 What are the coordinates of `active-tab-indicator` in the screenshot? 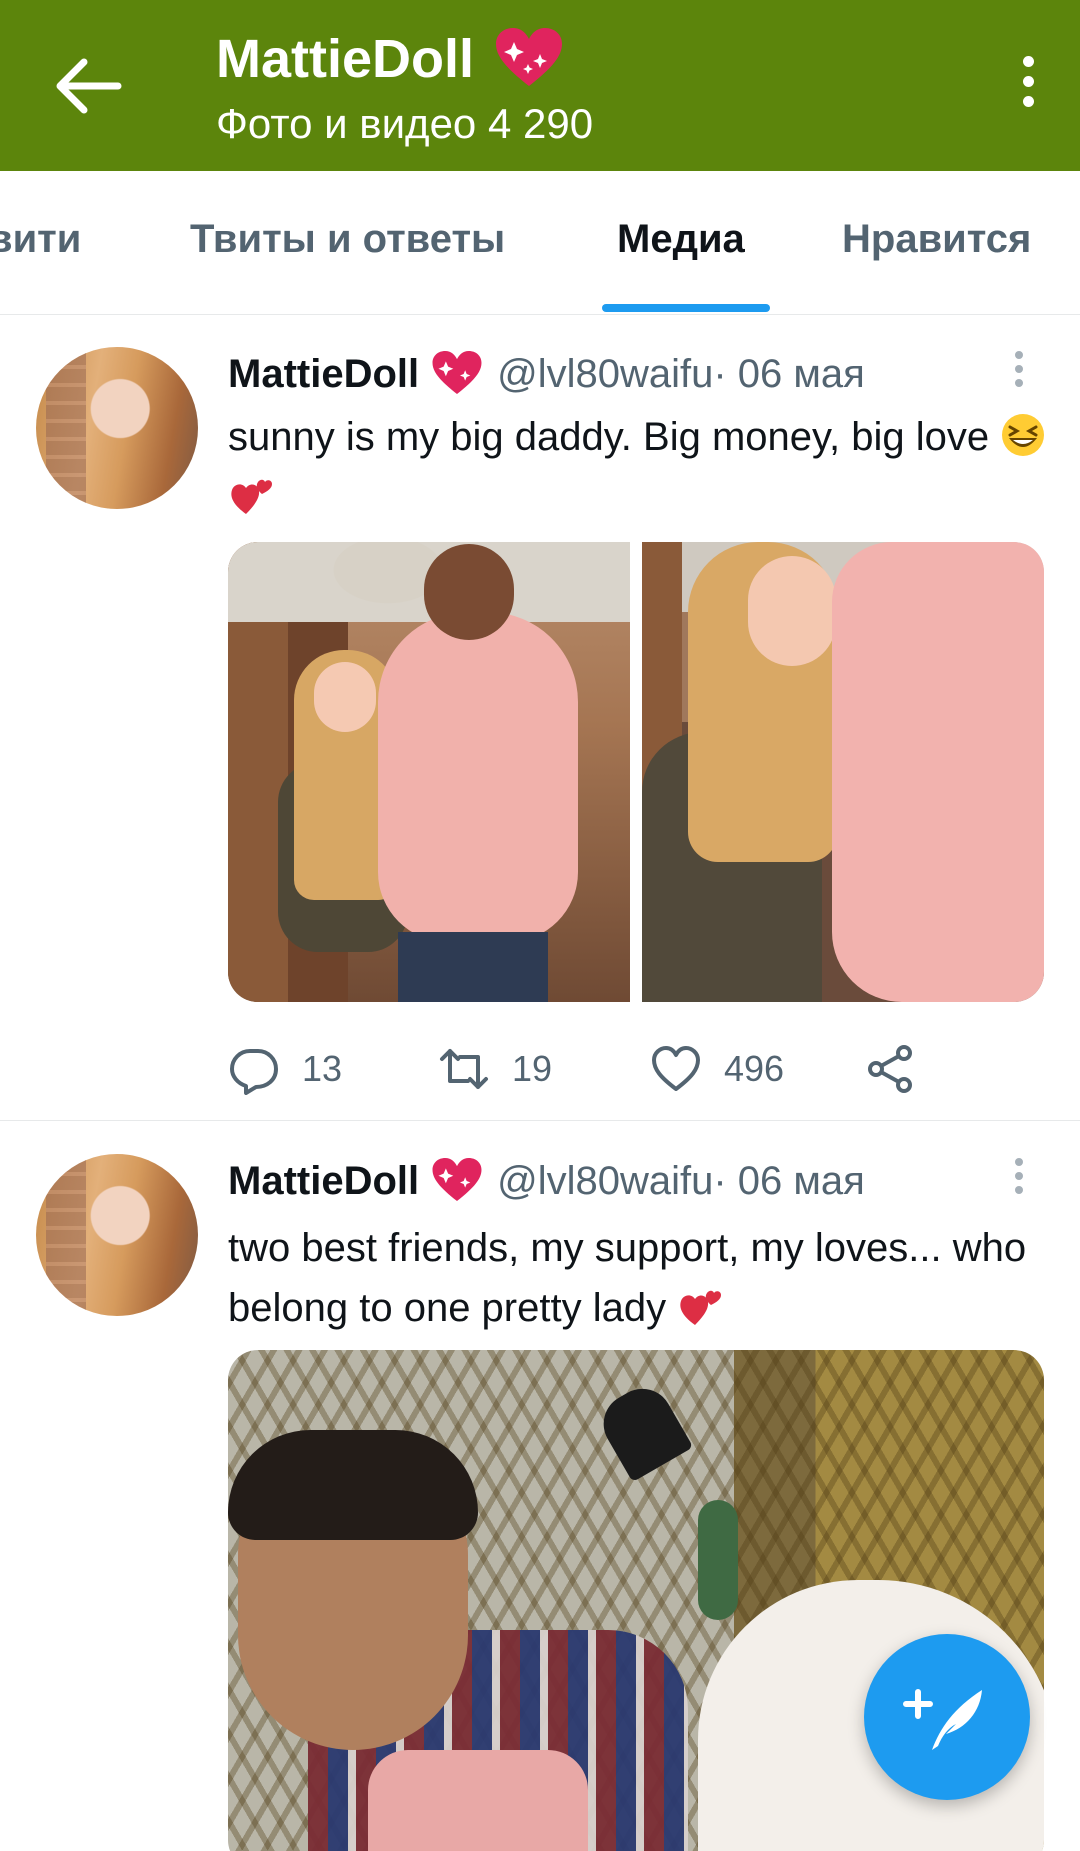 It's located at (686, 308).